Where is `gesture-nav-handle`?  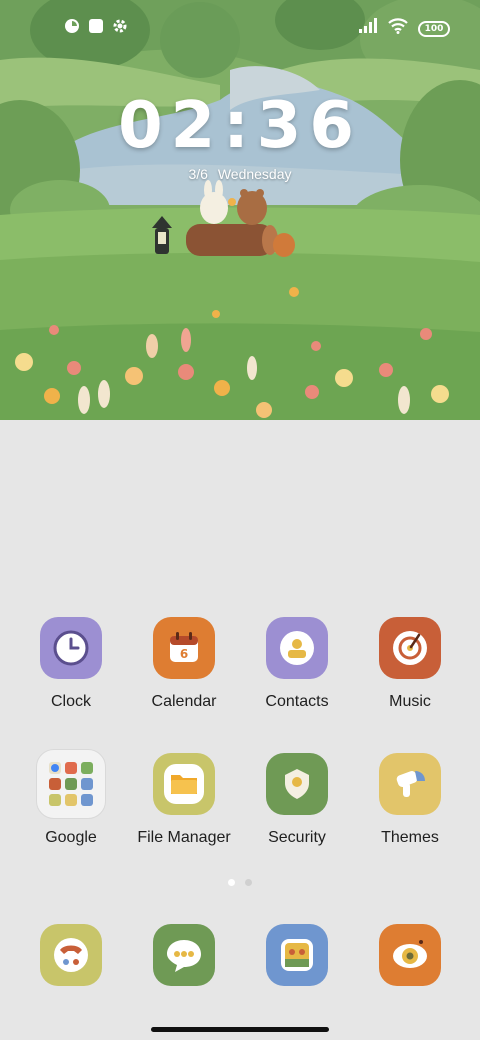 gesture-nav-handle is located at coordinates (240, 1029).